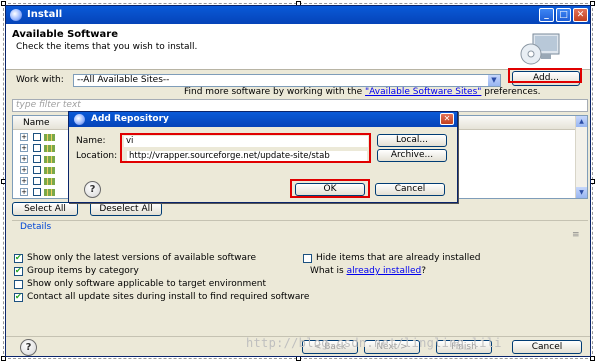 The image size is (596, 362). Describe the element at coordinates (545, 75) in the screenshot. I see `add-highlight` at that location.